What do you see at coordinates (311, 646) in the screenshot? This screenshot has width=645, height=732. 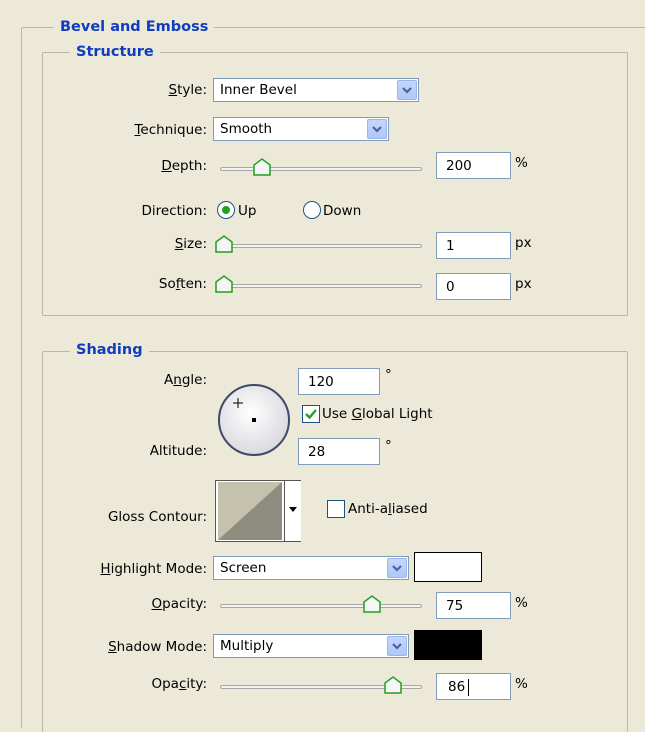 I see `shadow-mode-select: Multiply` at bounding box center [311, 646].